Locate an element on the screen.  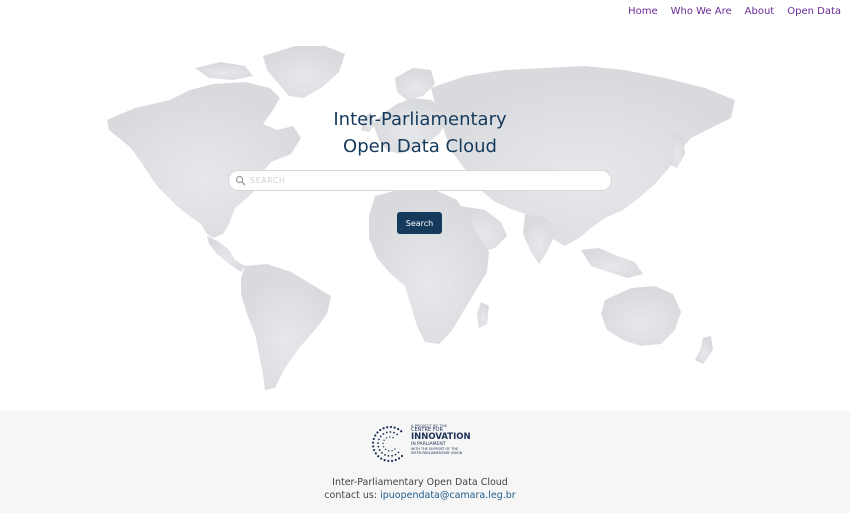
greenland-shape is located at coordinates (304, 72).